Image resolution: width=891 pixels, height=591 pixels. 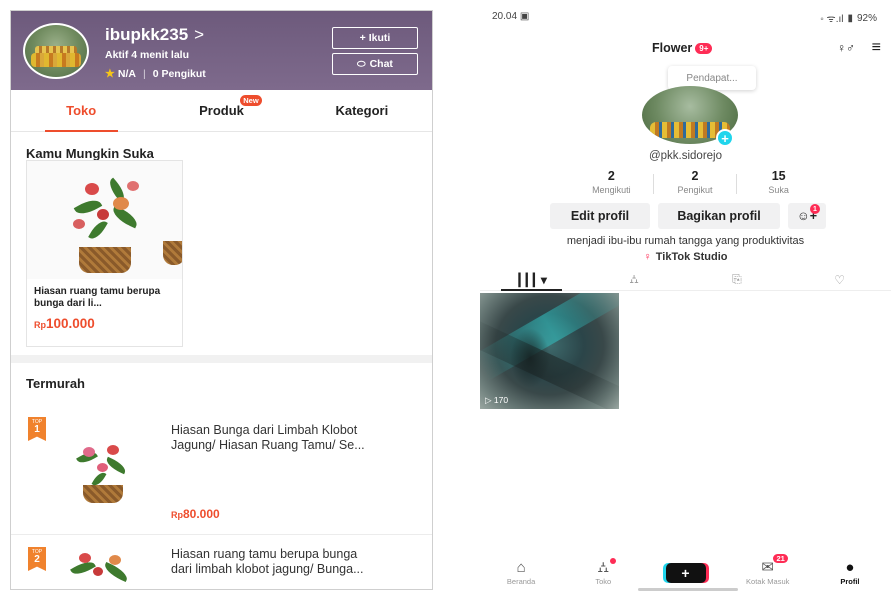 What do you see at coordinates (70, 323) in the screenshot?
I see `price-value: 100.000` at bounding box center [70, 323].